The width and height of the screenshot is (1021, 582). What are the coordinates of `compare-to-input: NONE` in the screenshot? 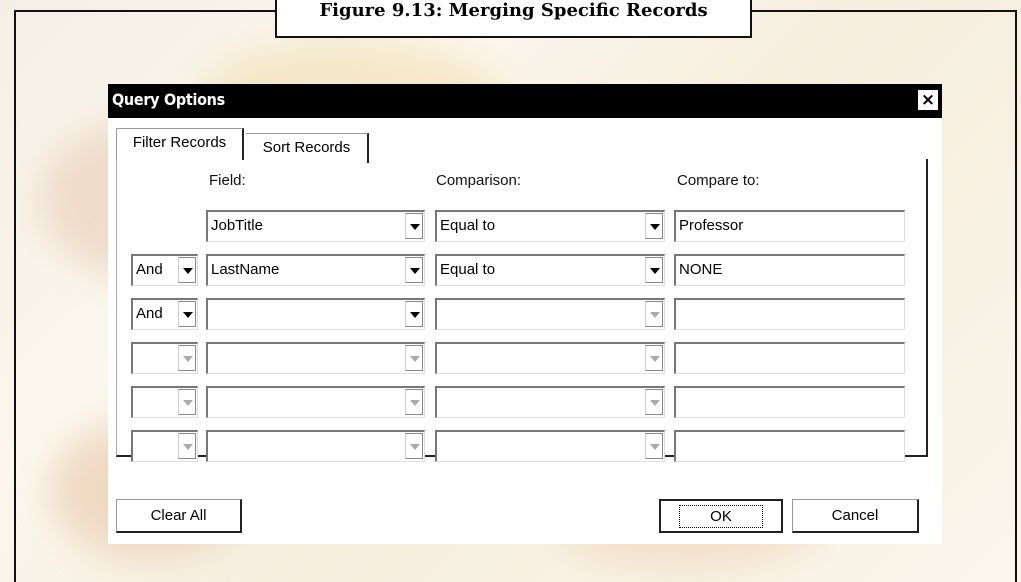 It's located at (789, 270).